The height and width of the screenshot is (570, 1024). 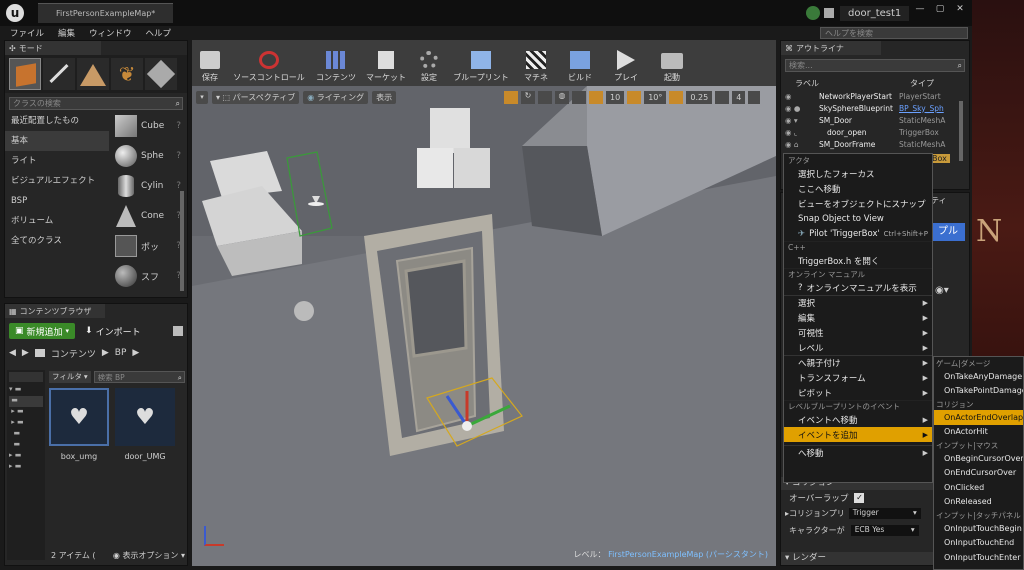 What do you see at coordinates (939, 200) in the screenshot?
I see `details-tab-fragment: ティ` at bounding box center [939, 200].